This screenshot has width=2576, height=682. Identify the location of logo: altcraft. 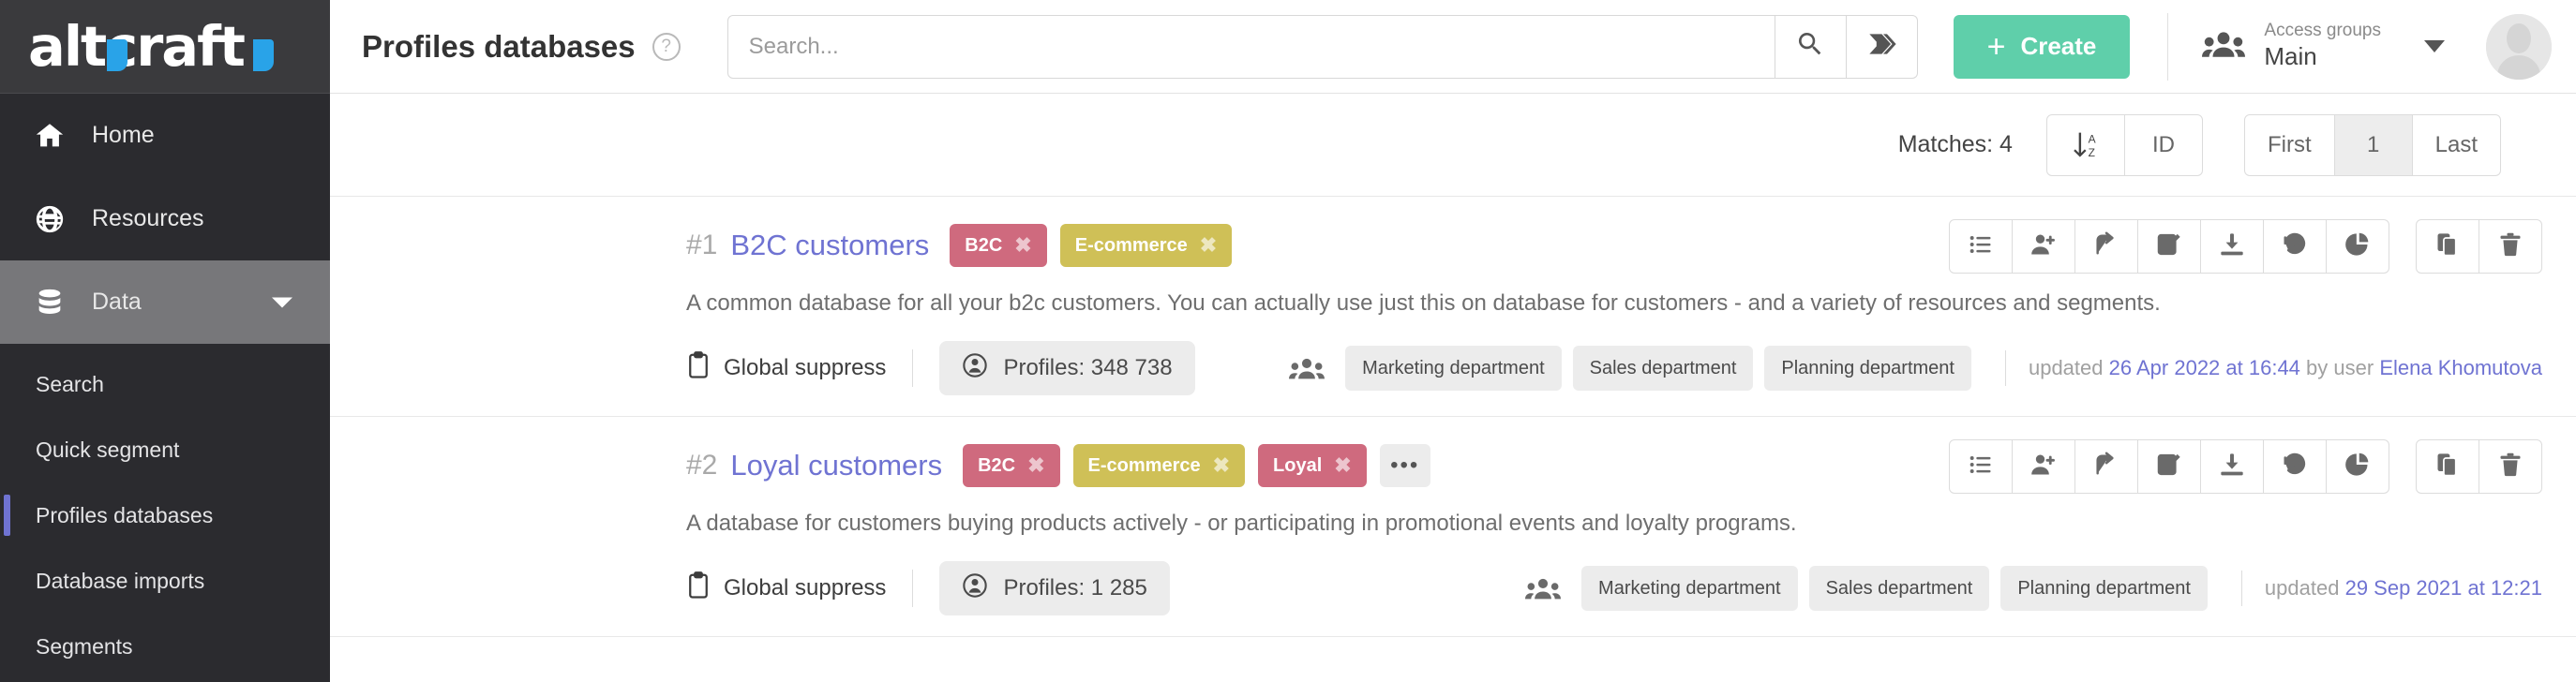
(165, 47).